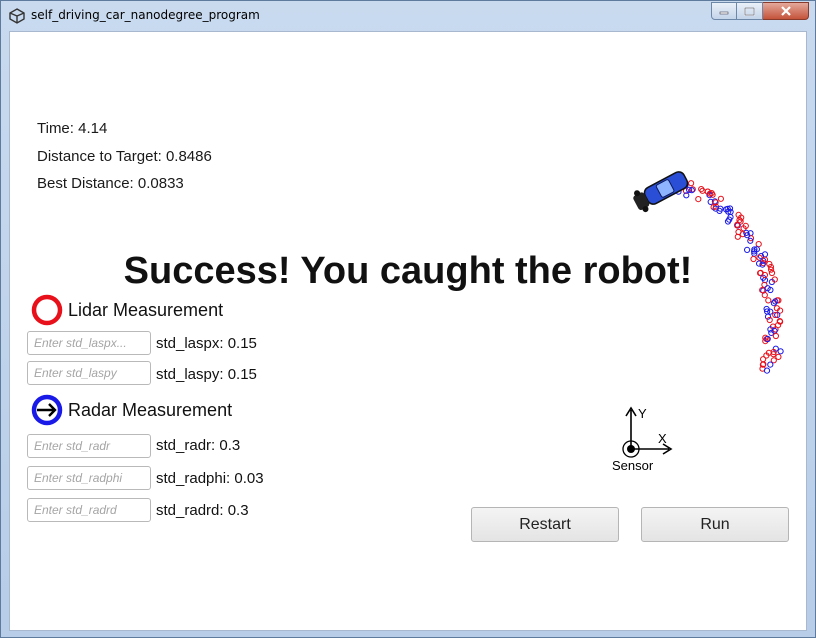  What do you see at coordinates (146, 309) in the screenshot?
I see `lidar-label: Lidar Measurement` at bounding box center [146, 309].